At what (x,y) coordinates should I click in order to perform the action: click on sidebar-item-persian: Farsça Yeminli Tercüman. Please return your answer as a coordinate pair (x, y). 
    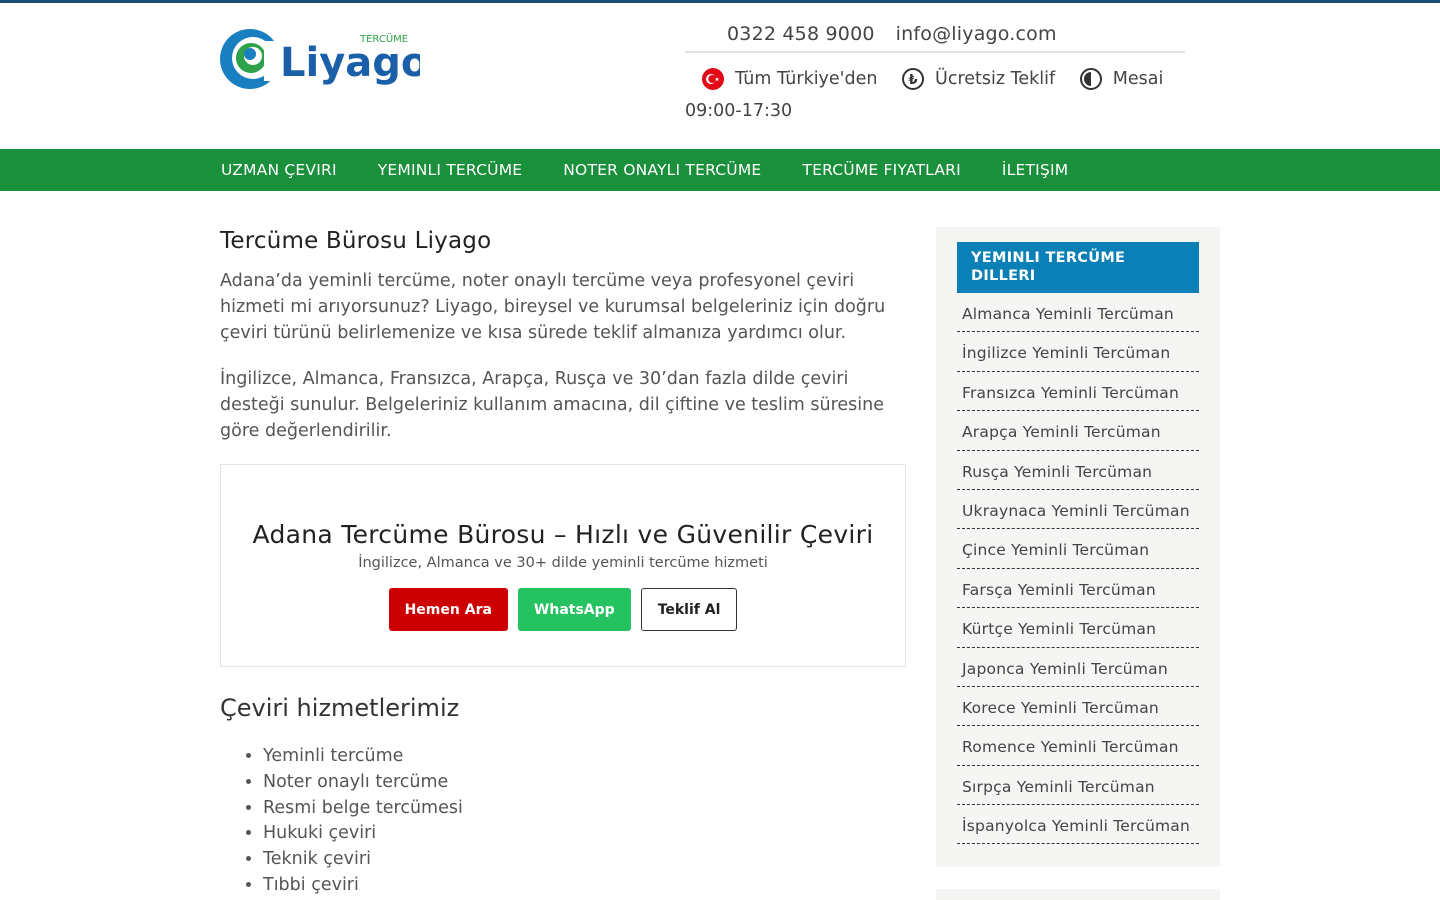
    Looking at the image, I should click on (1078, 589).